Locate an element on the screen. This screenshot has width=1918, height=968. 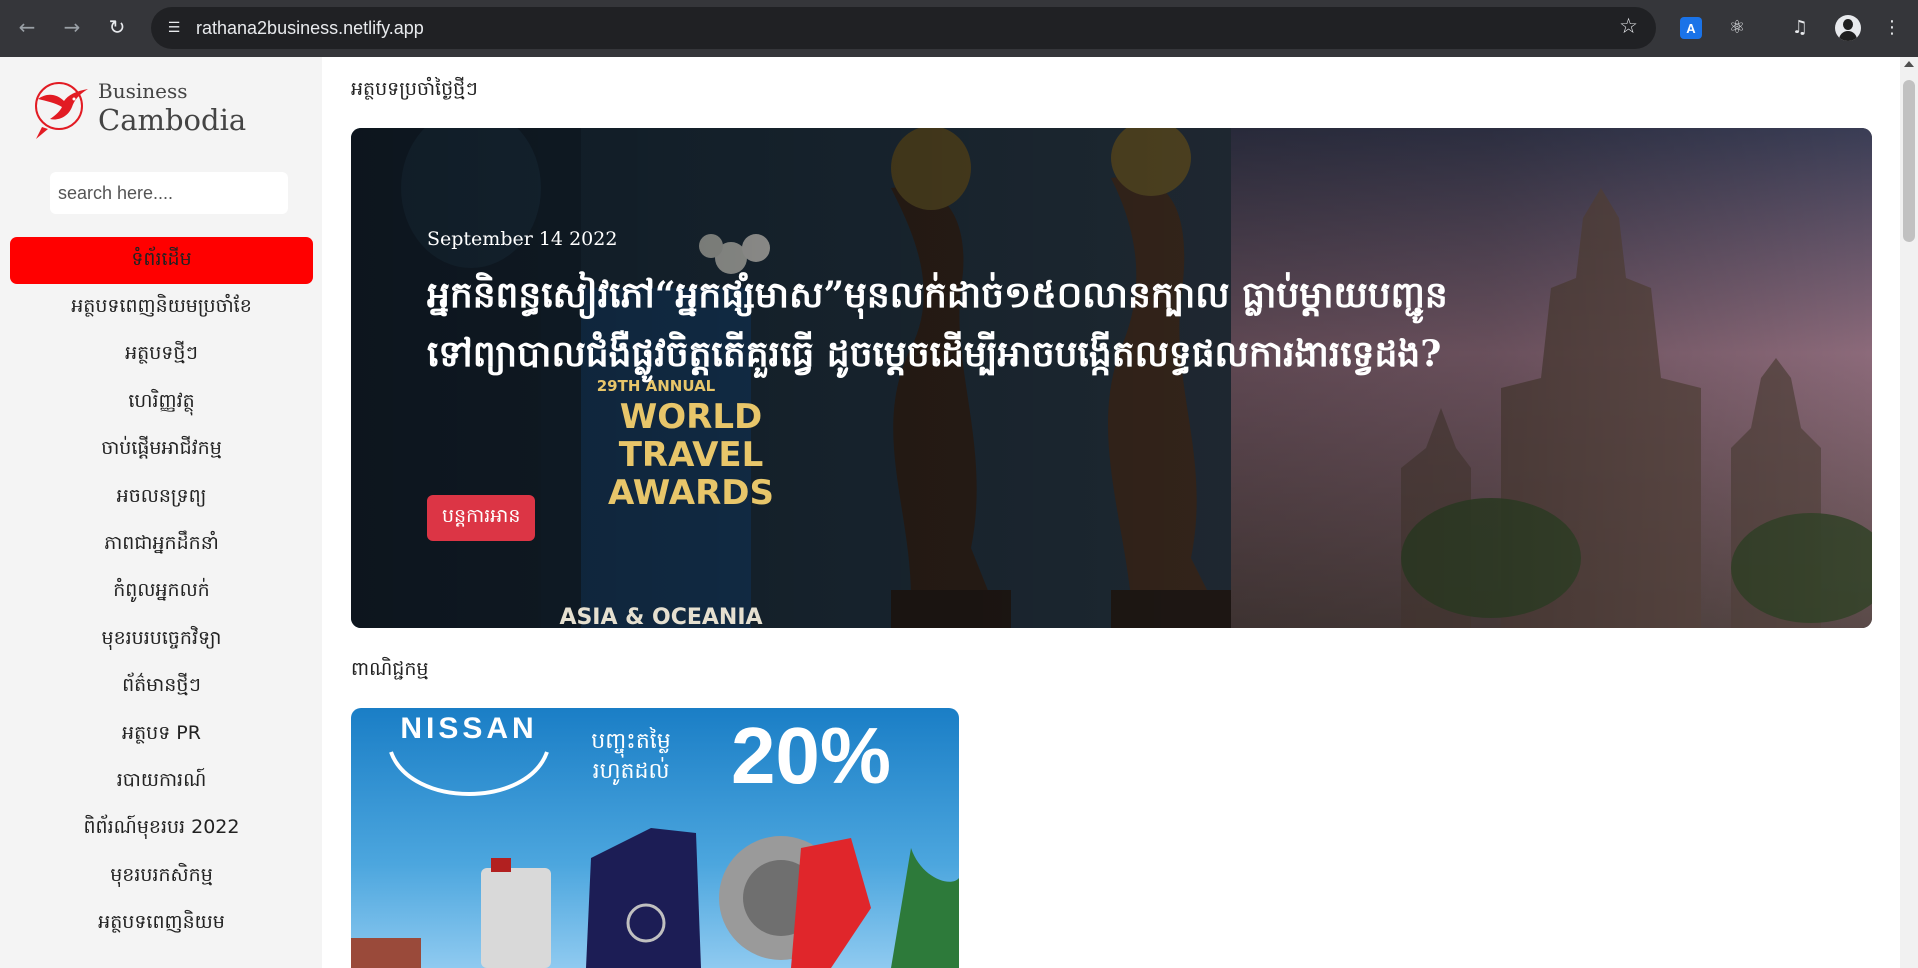
sidebar-item-finance: ហេរិញ្ញវត្ថុ is located at coordinates (161, 402).